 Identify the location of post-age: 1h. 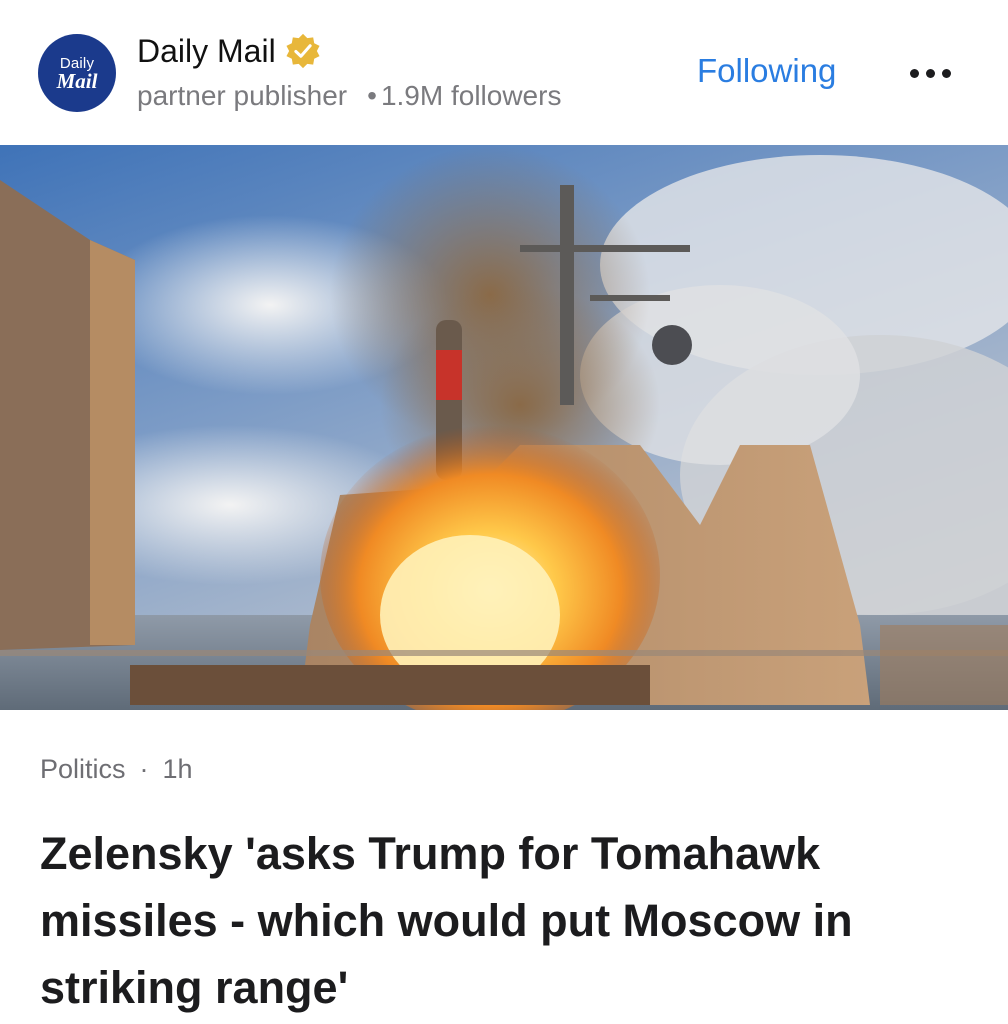
(177, 769).